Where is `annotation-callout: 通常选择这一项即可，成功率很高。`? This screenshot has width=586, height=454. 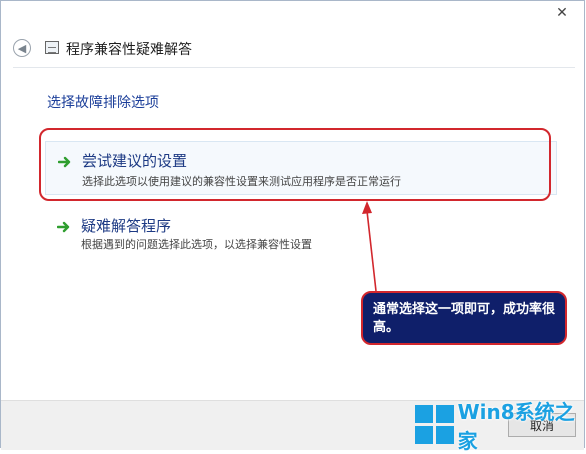
annotation-callout: 通常选择这一项即可，成功率很高。 is located at coordinates (464, 318).